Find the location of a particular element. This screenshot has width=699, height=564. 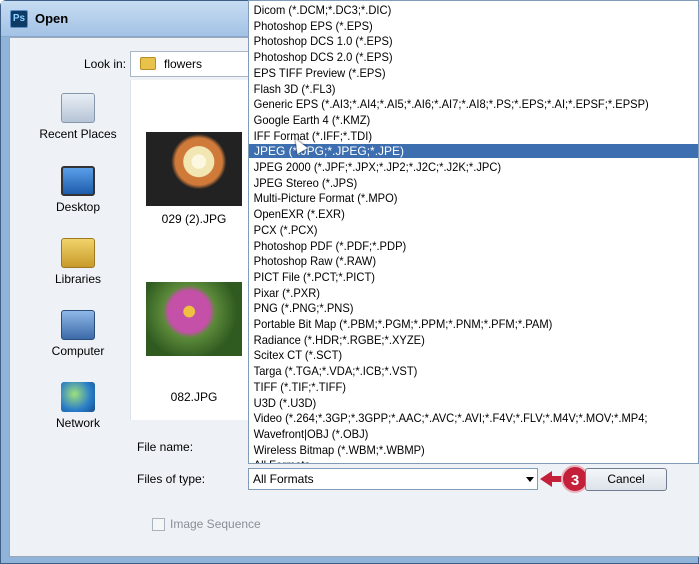

sidebar-item-label: Computer is located at coordinates (78, 351).